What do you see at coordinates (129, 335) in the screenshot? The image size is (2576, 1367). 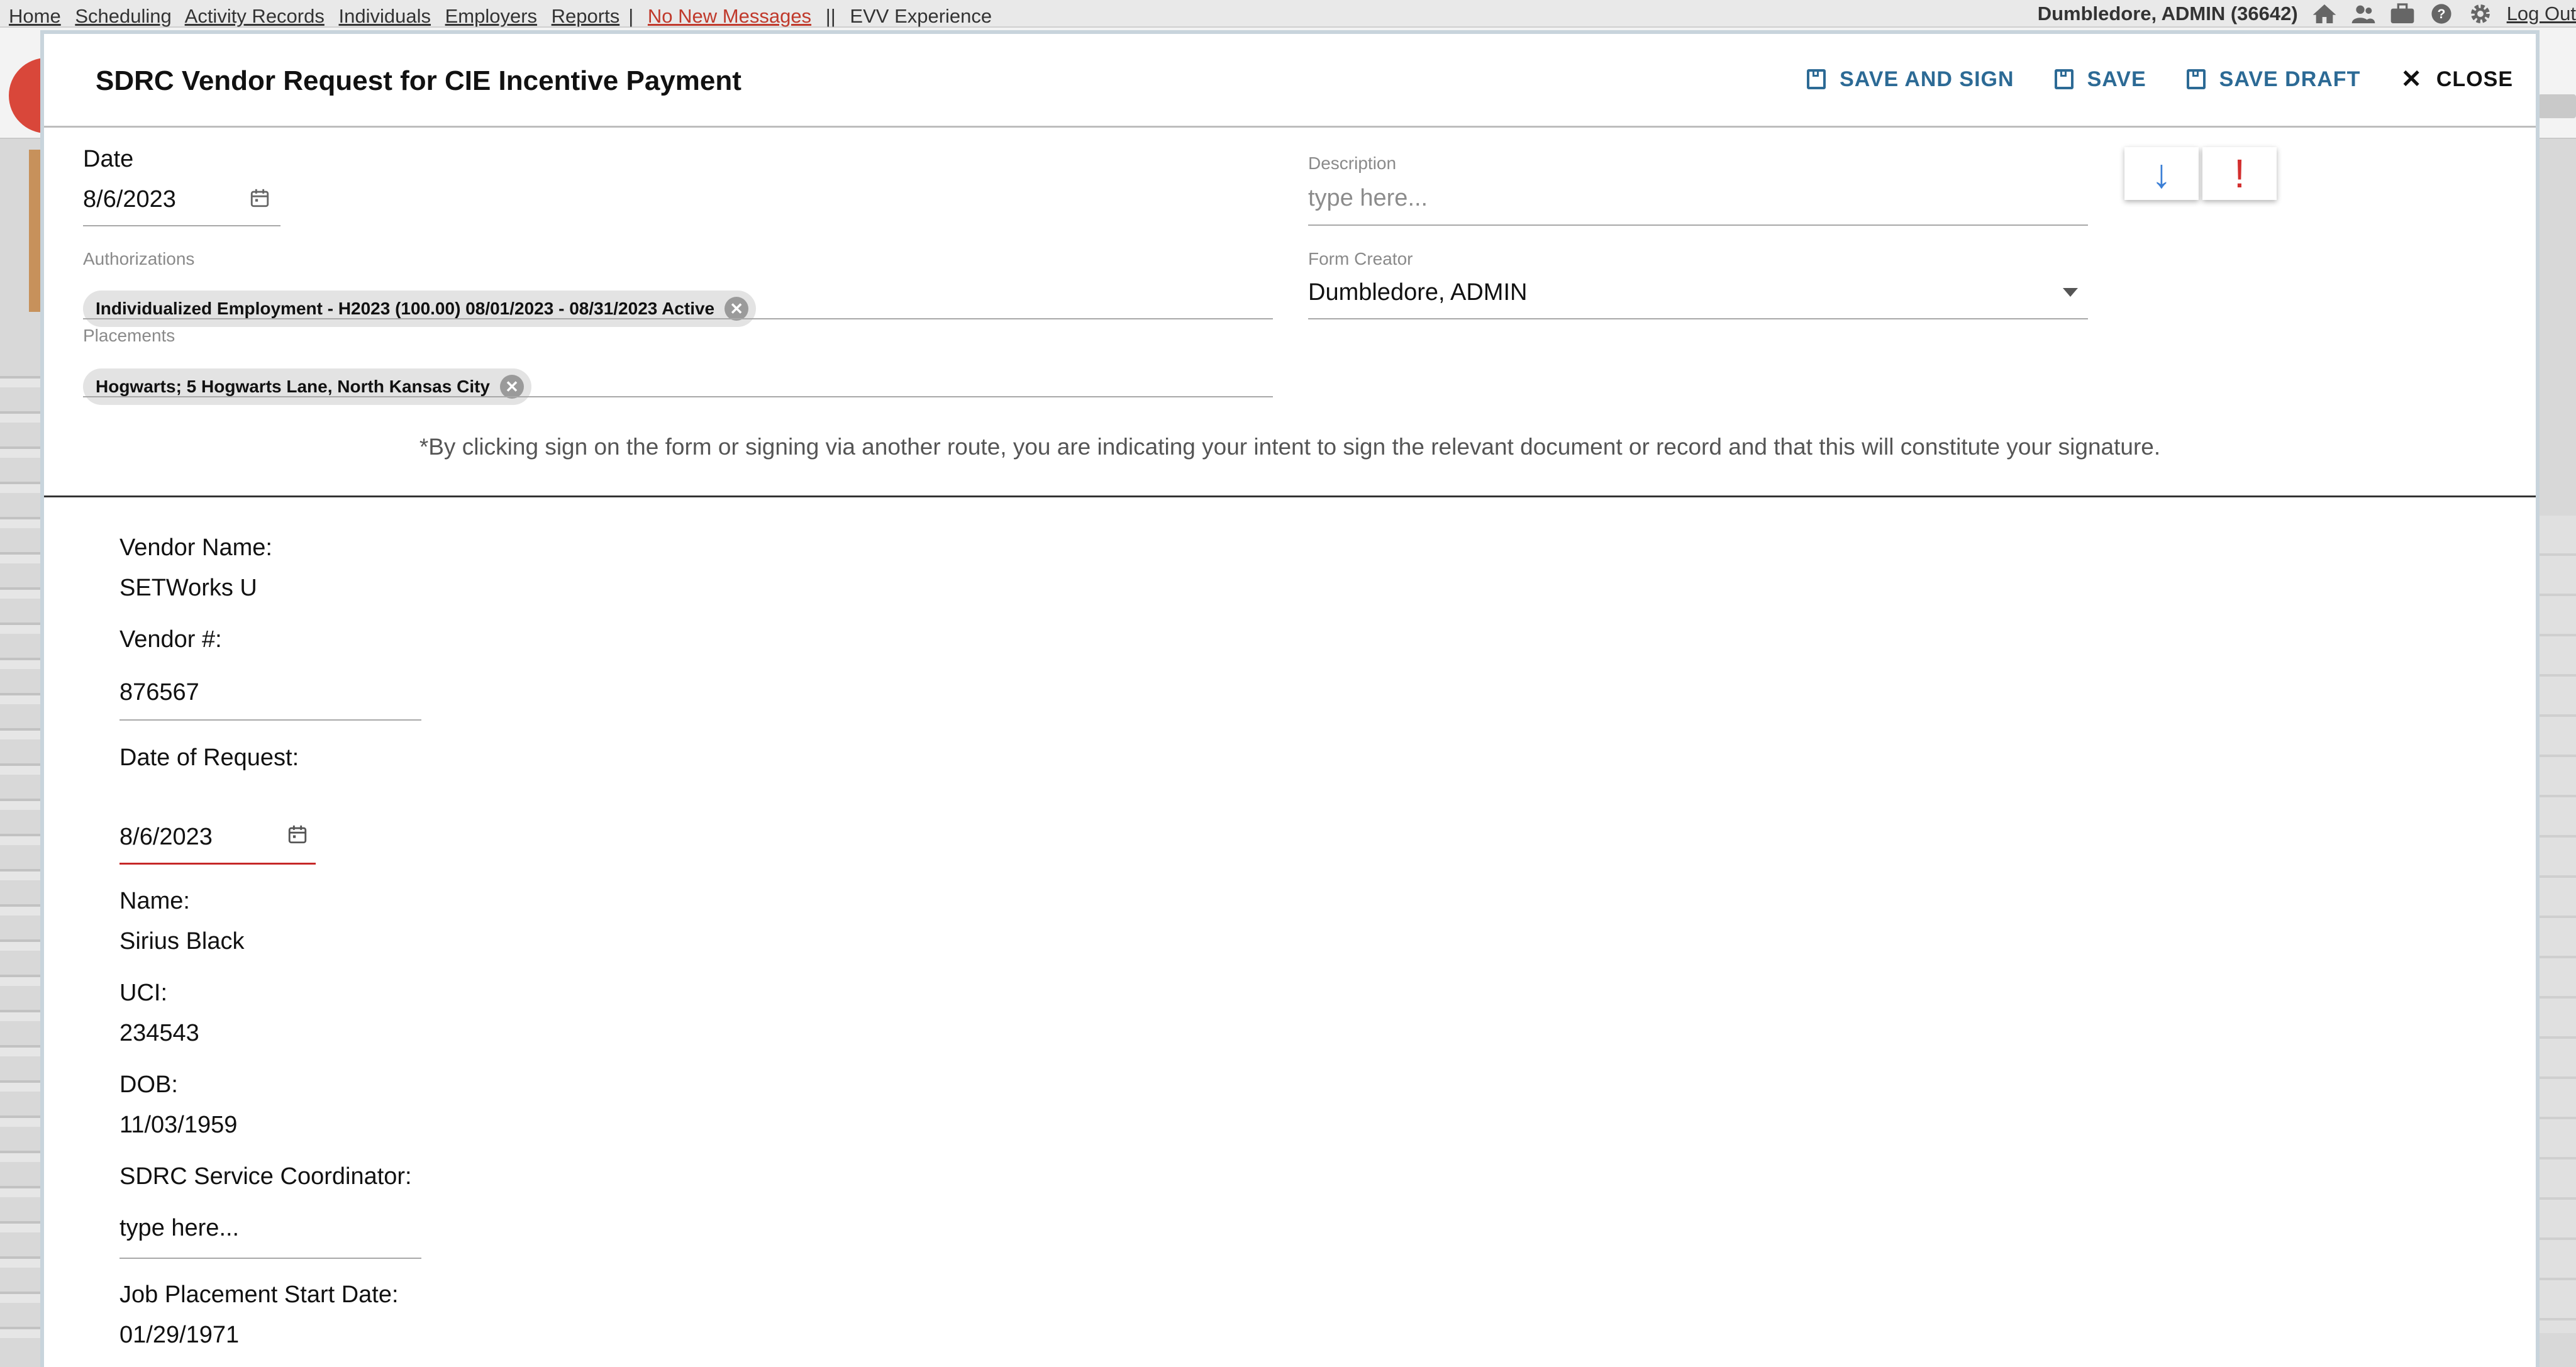 I see `placements-label: Placements` at bounding box center [129, 335].